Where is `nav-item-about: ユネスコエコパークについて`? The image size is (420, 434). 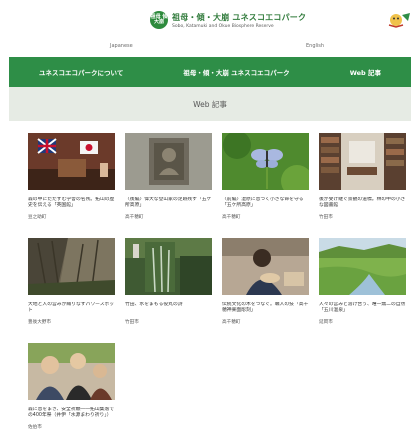 nav-item-about: ユネスコエコパークについて is located at coordinates (81, 72).